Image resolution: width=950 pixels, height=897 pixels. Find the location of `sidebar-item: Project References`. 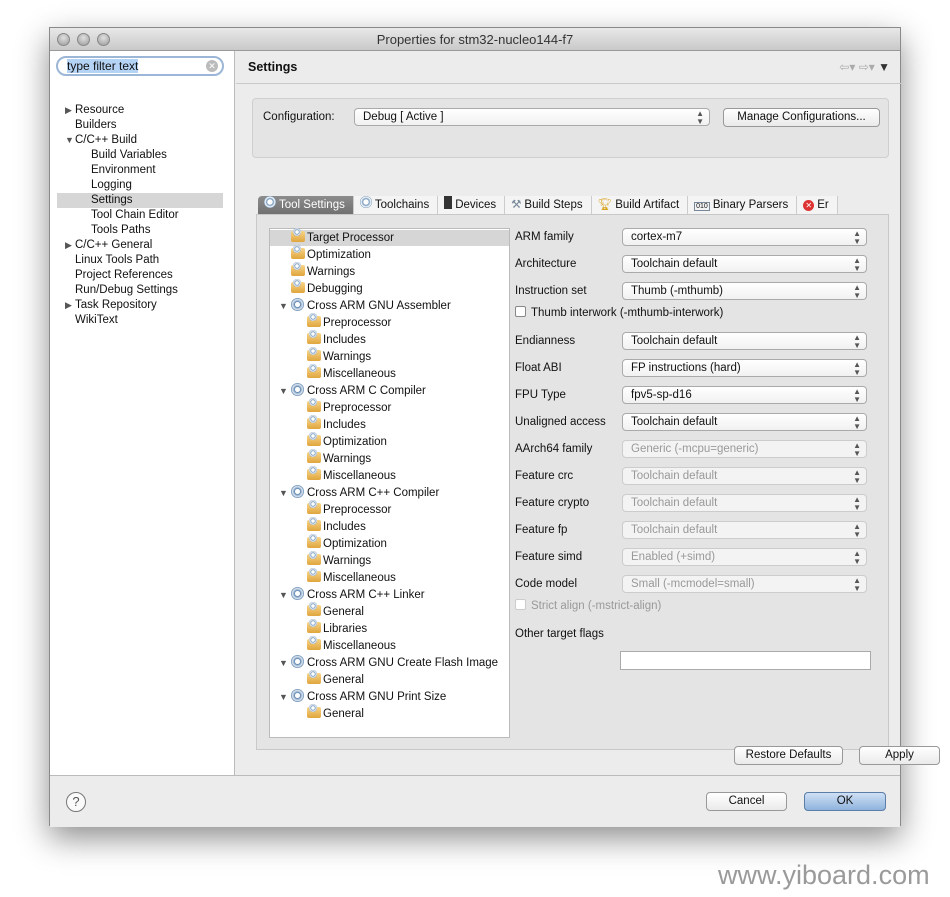

sidebar-item: Project References is located at coordinates (140, 275).